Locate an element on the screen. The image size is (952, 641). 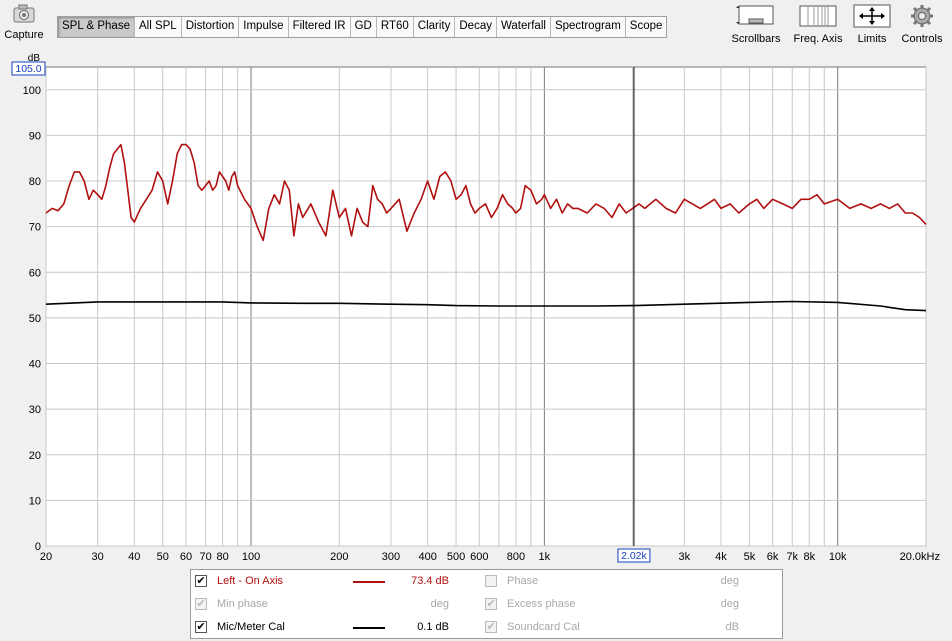
tab-spectrogram: Spectrogram is located at coordinates (588, 27).